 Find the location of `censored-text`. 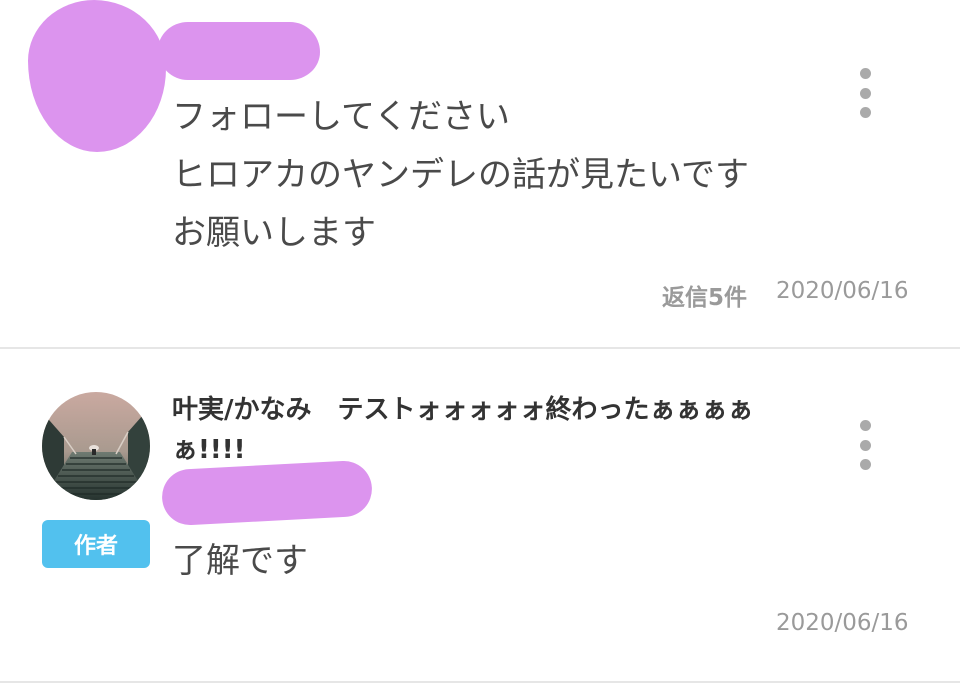

censored-text is located at coordinates (267, 493).